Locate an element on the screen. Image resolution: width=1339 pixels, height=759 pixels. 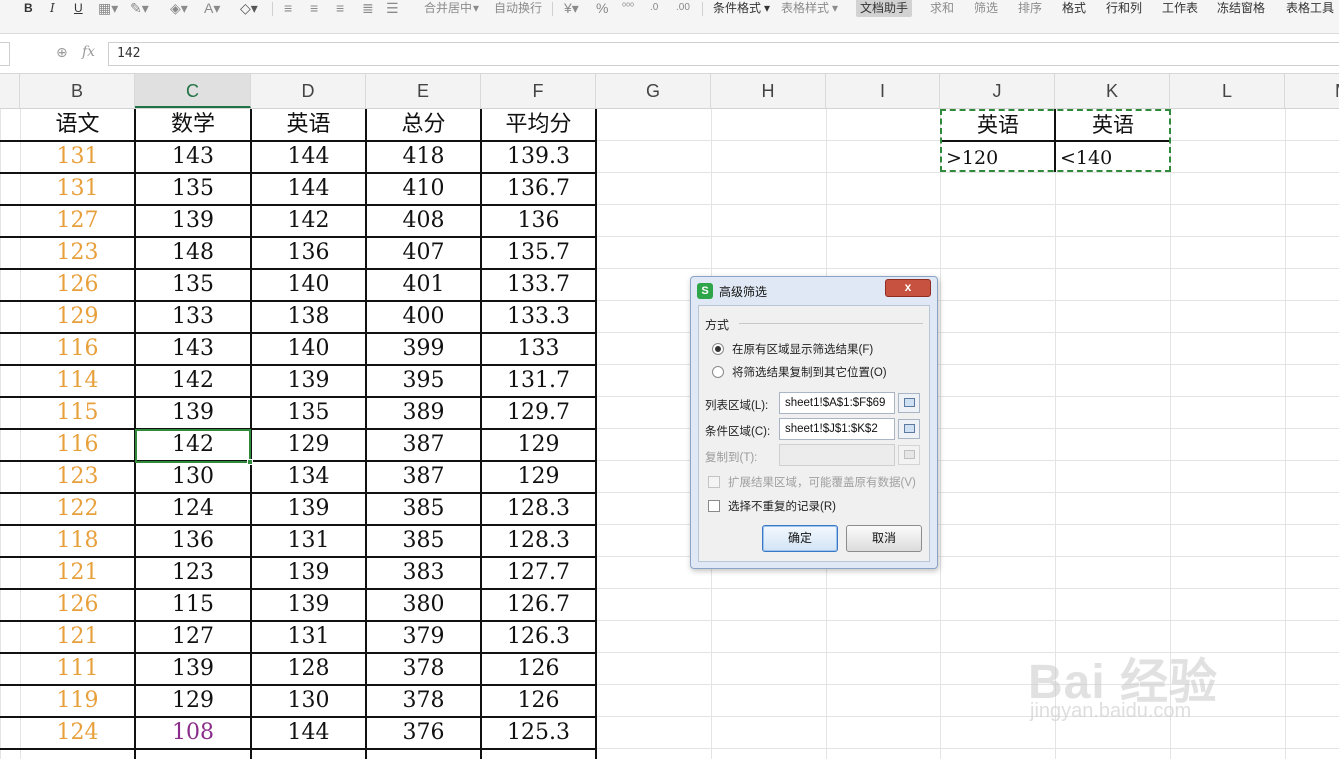
conditional-format-dropdown-icon: ▾ is located at coordinates (767, 9).